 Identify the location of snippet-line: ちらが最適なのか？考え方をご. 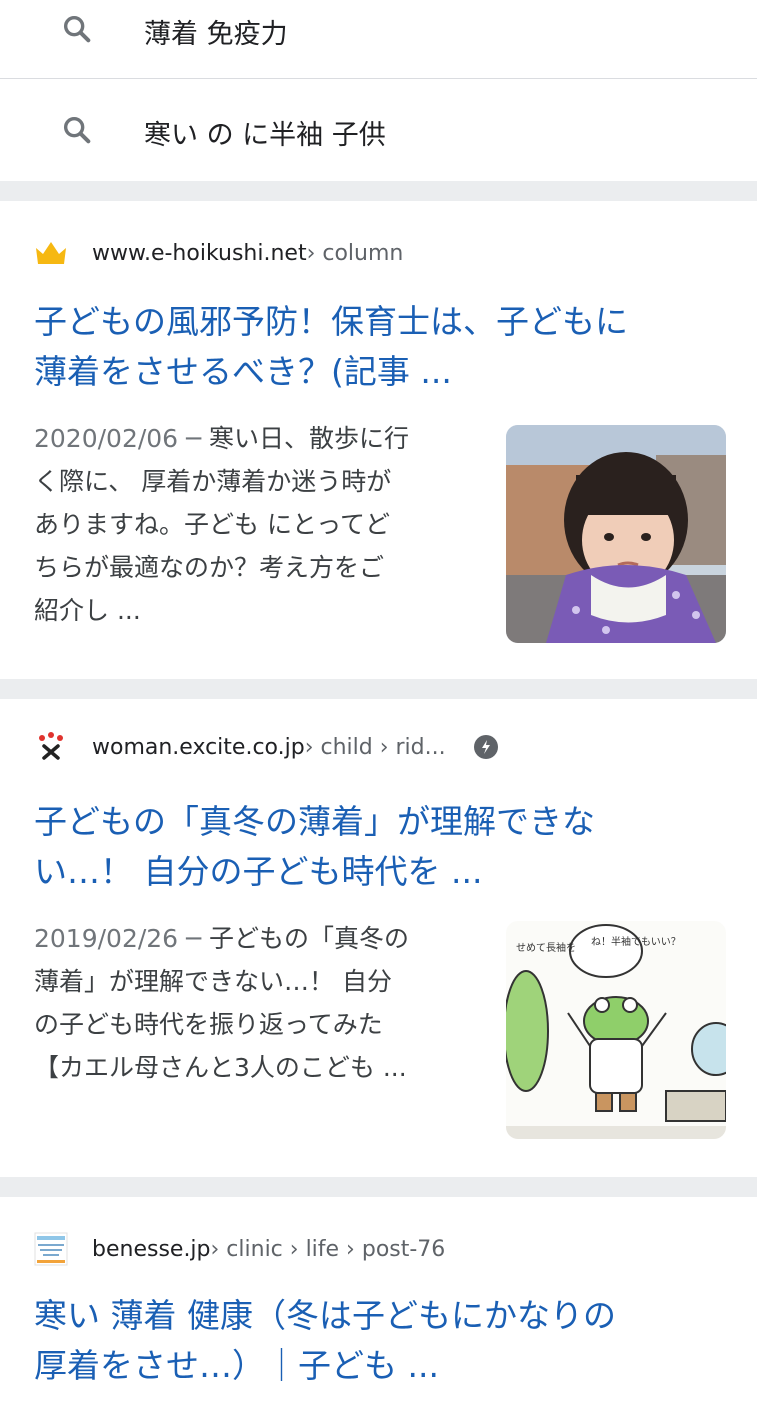
(209, 567).